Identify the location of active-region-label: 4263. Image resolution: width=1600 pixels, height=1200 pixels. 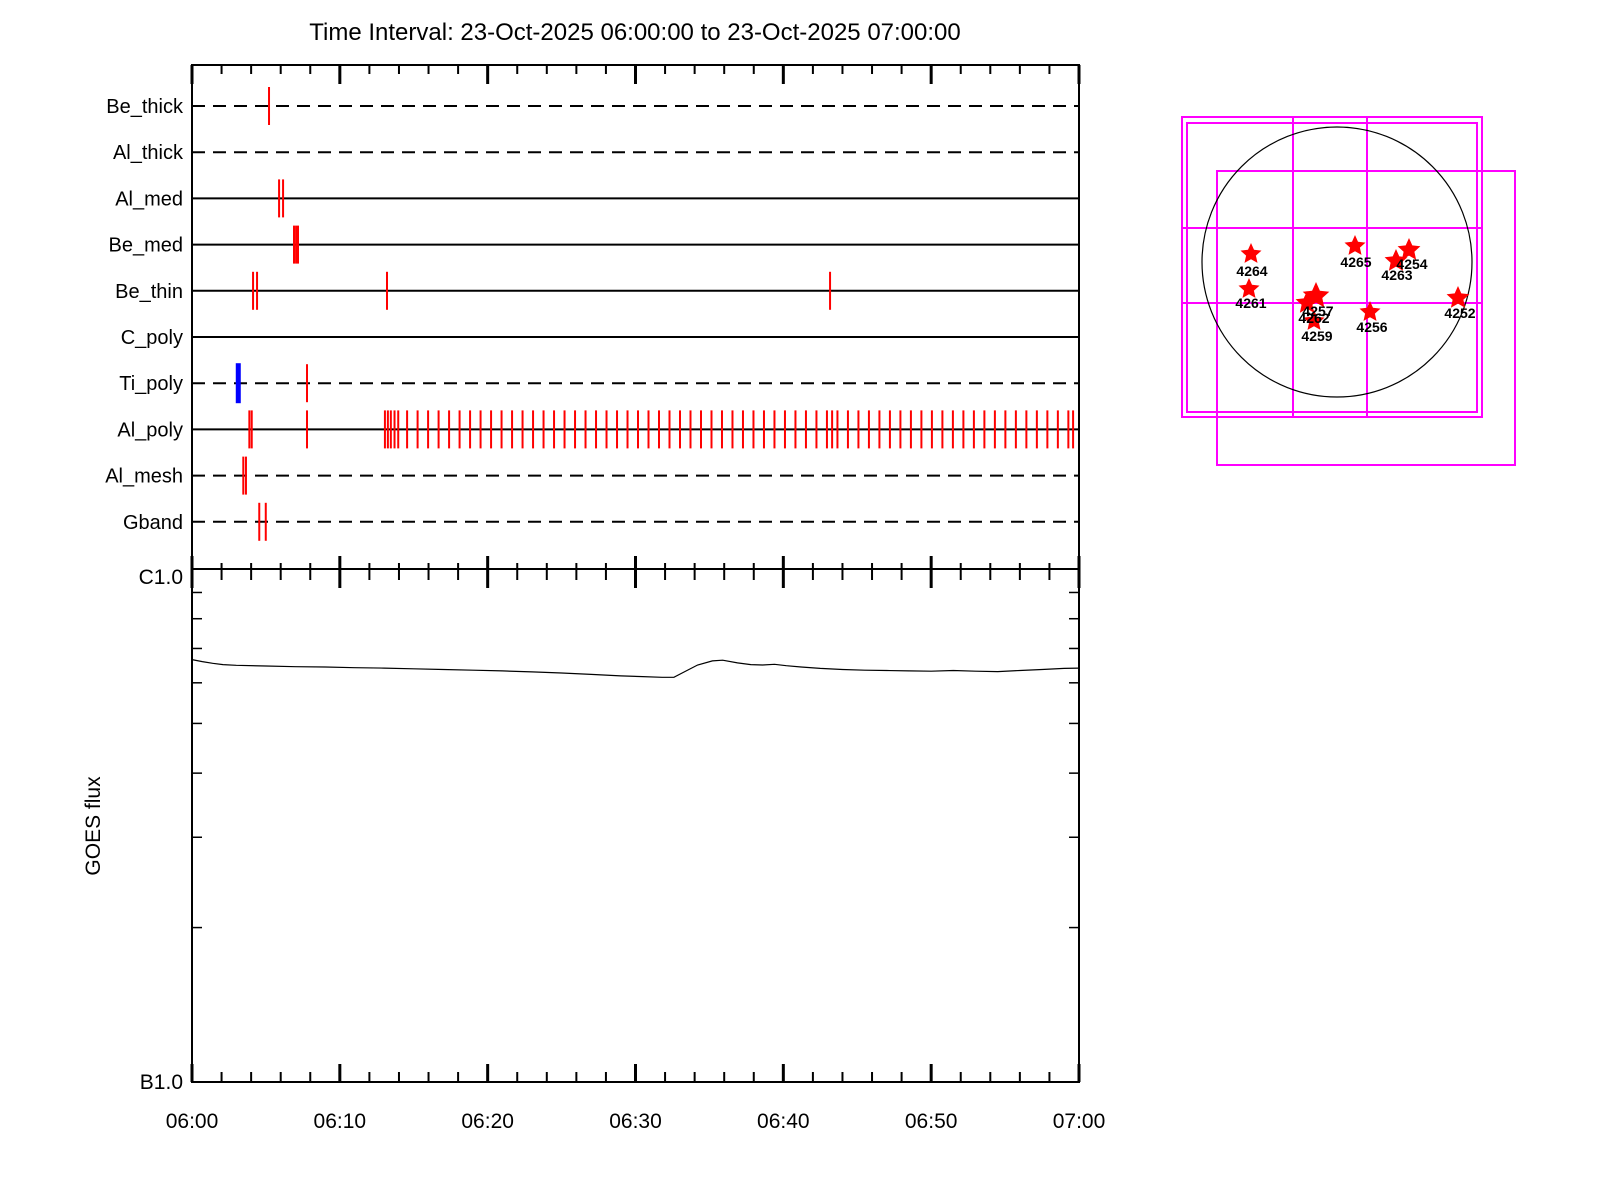
(1396, 275).